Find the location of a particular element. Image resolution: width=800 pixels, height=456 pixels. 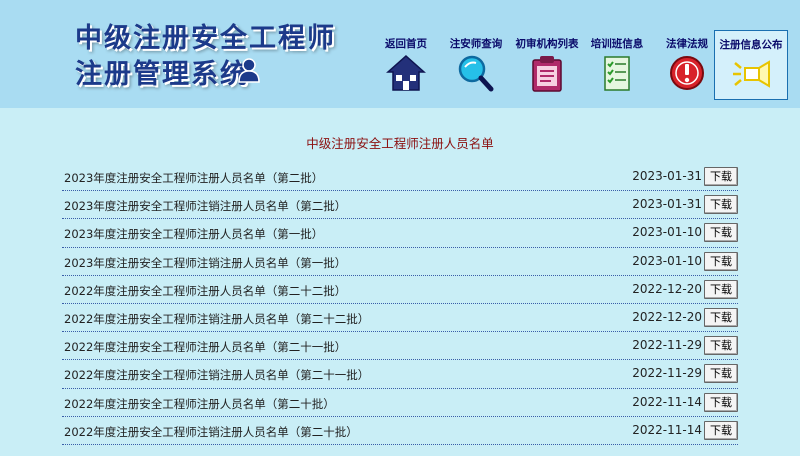

list-item-link: 2023年度注册安全工程师注销注册人员名单（第一批） is located at coordinates (205, 263).